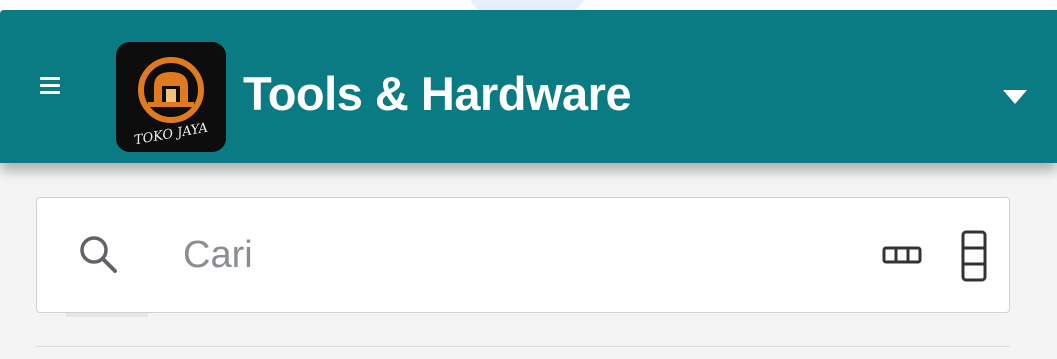 The image size is (1057, 359). I want to click on search-icon, so click(98, 254).